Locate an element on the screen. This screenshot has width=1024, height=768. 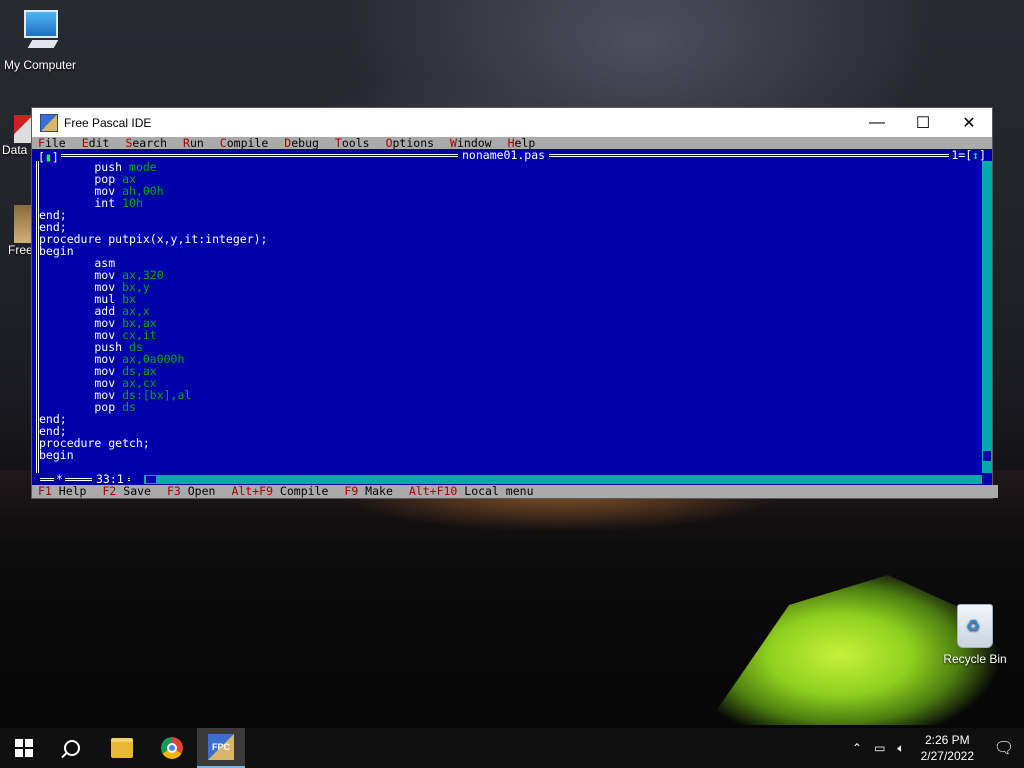
code-line: mov bx,ax is located at coordinates (509, 323).